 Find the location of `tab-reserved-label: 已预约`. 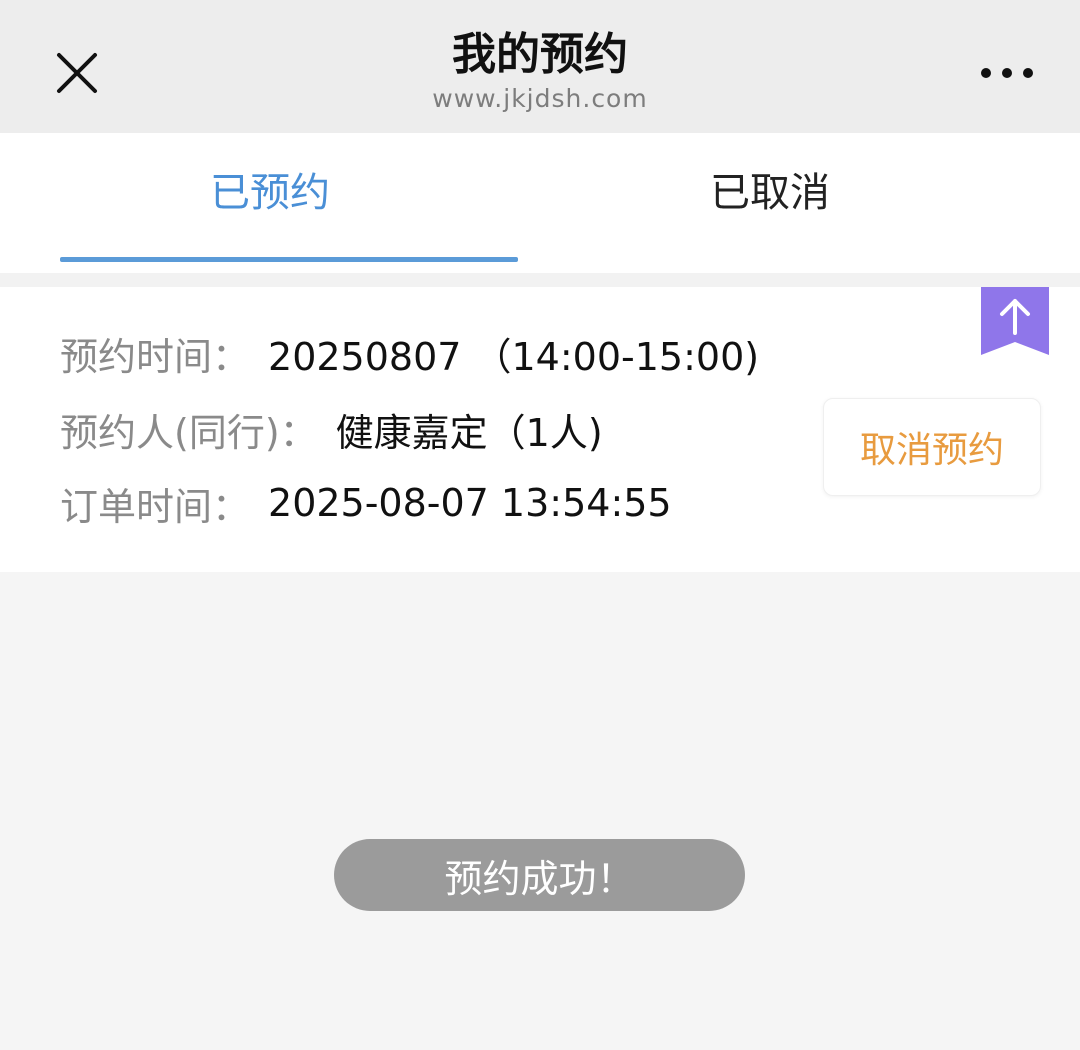

tab-reserved-label: 已预约 is located at coordinates (270, 193).